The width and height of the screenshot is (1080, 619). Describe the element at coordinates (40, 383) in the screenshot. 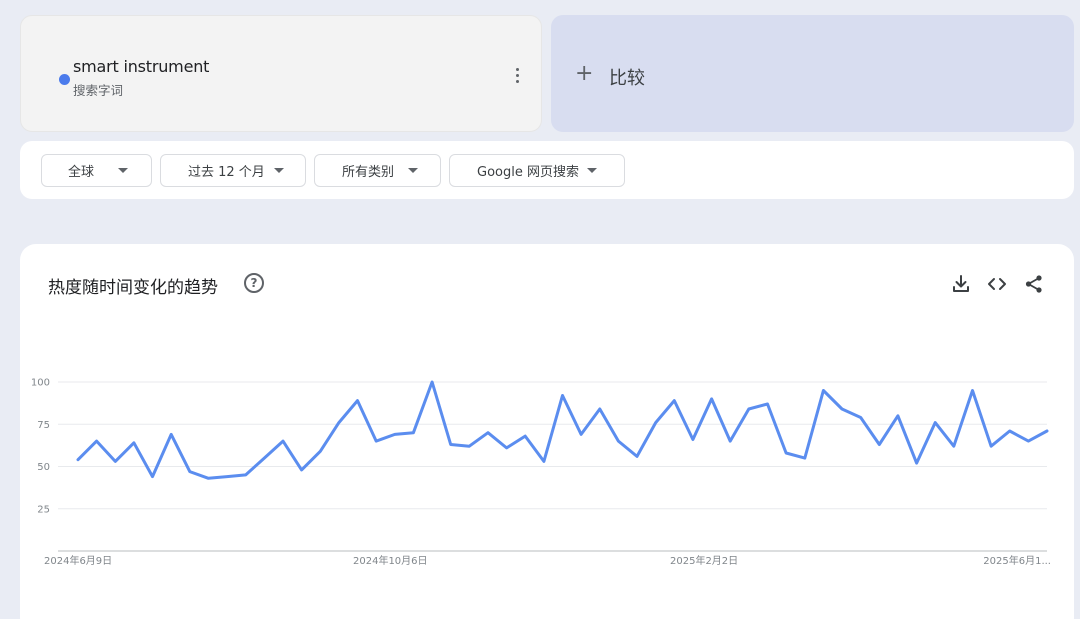

I see `y-tick-label: 100` at that location.